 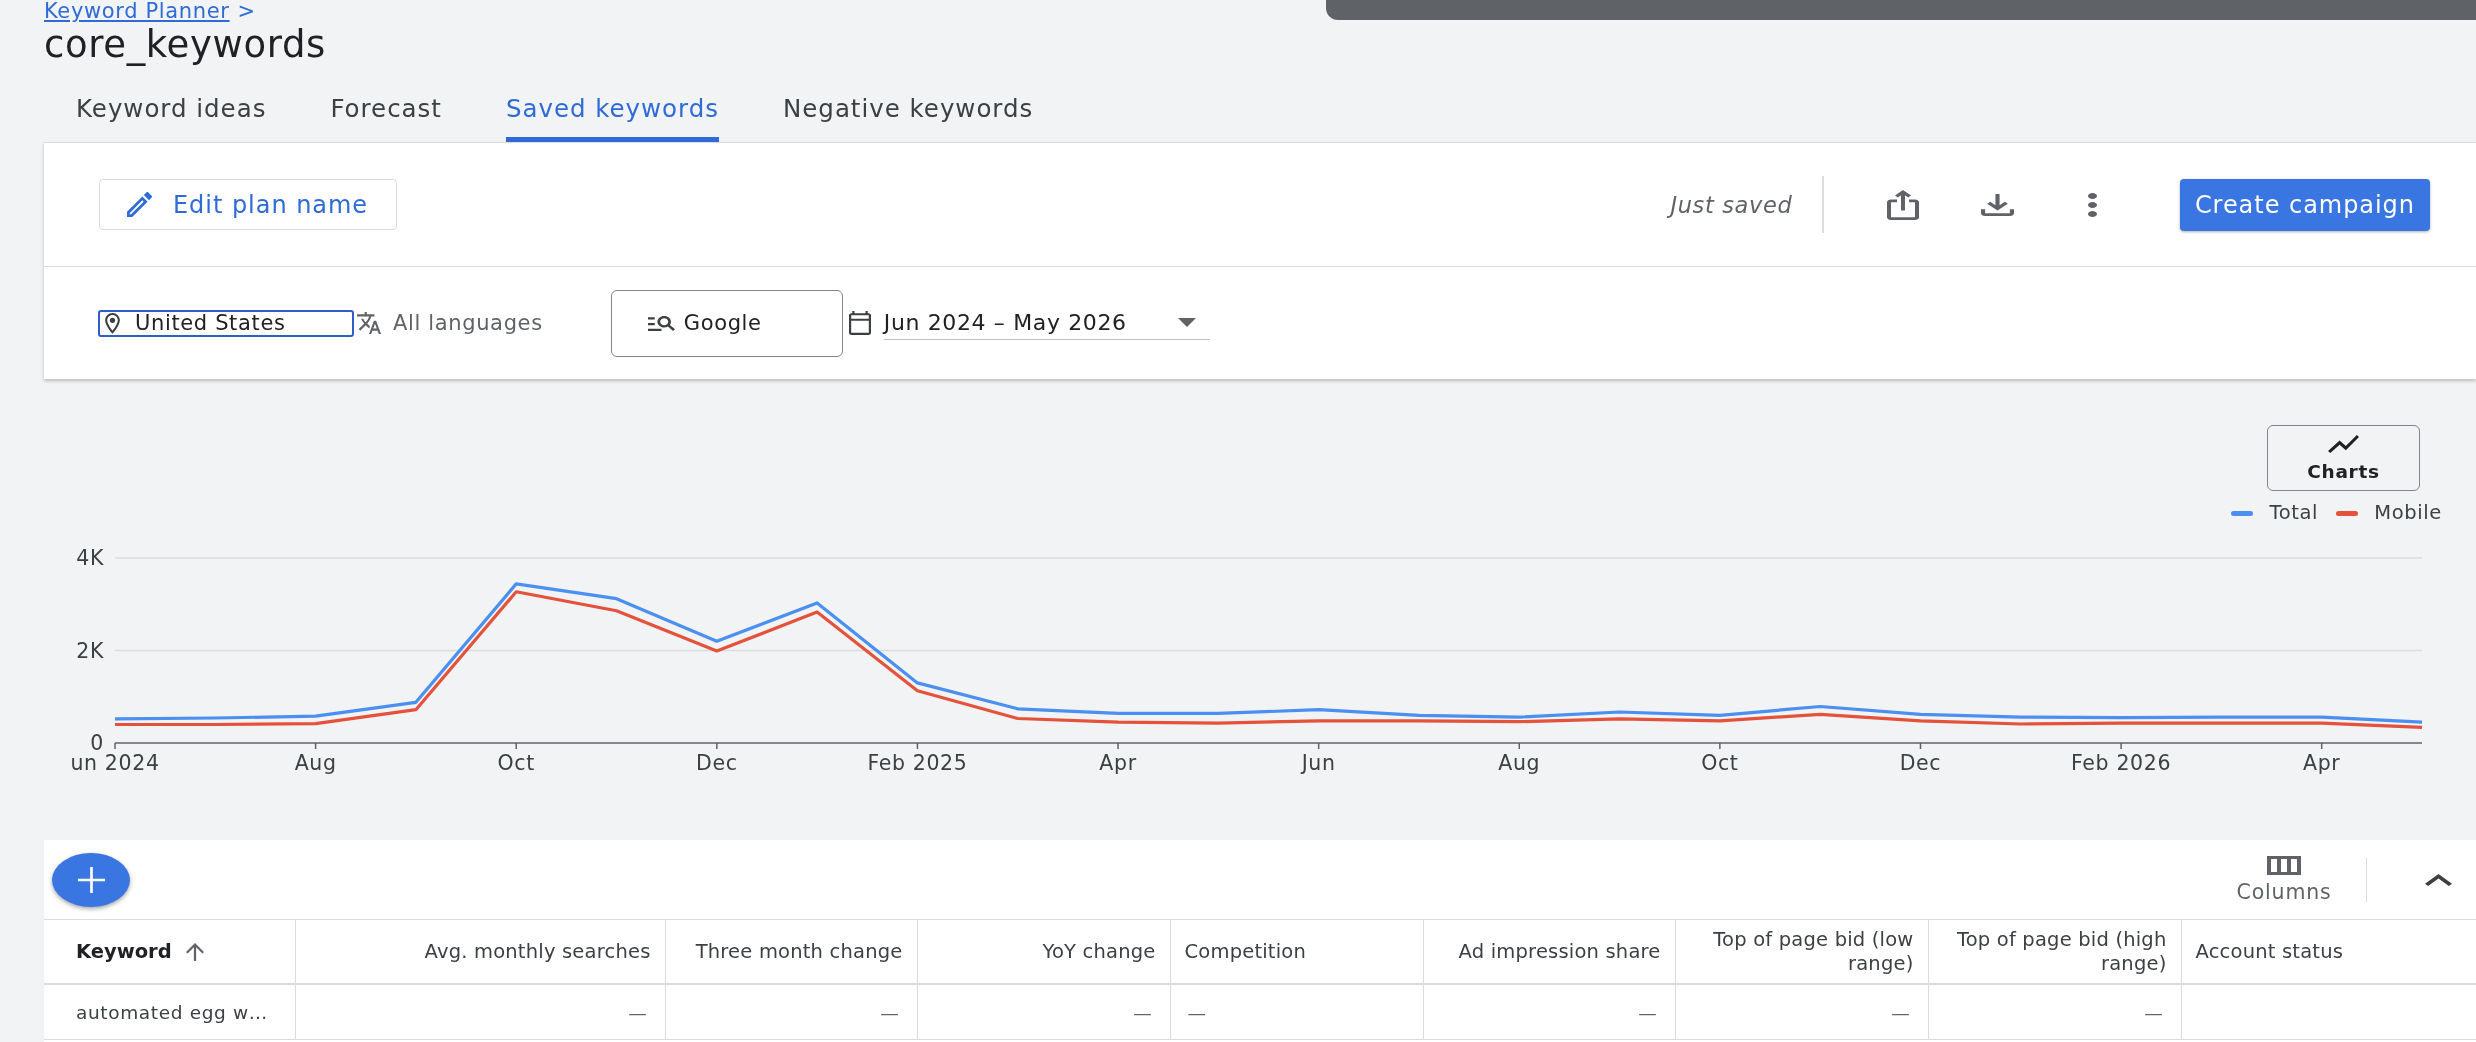 What do you see at coordinates (1099, 951) in the screenshot?
I see `column-header: YoY change` at bounding box center [1099, 951].